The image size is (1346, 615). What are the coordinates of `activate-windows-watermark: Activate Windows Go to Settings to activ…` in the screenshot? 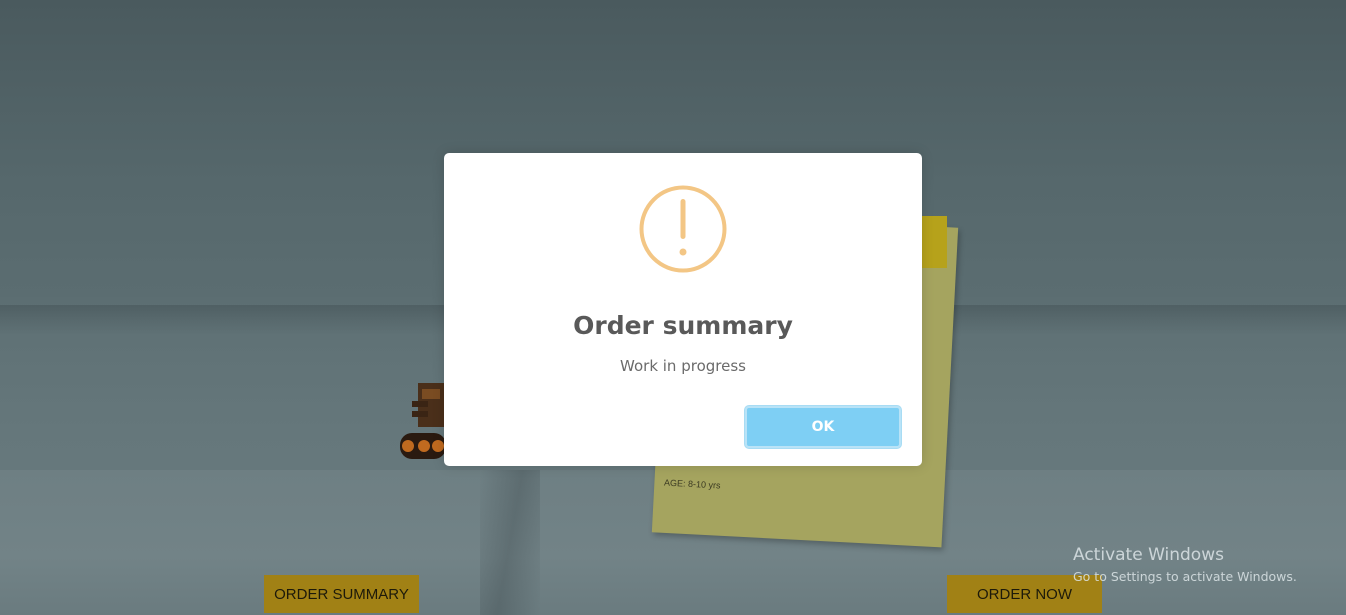 It's located at (1185, 564).